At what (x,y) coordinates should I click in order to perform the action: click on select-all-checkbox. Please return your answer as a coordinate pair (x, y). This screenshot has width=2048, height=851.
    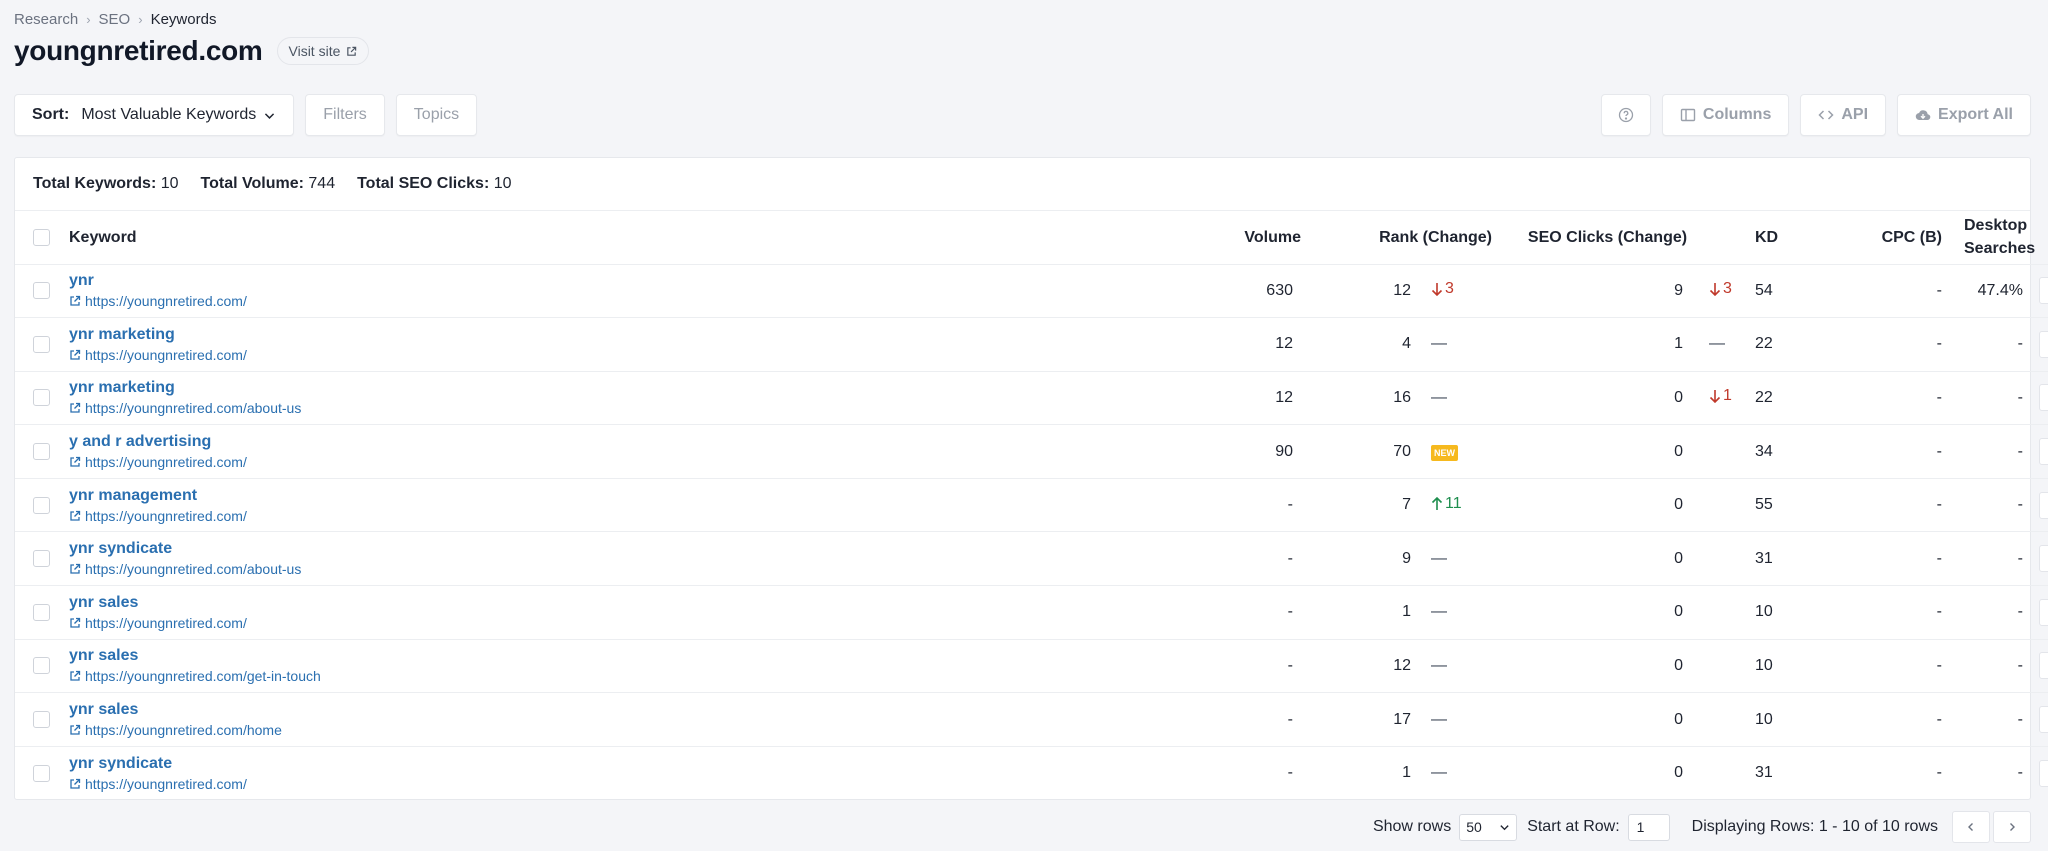
    Looking at the image, I should click on (41, 237).